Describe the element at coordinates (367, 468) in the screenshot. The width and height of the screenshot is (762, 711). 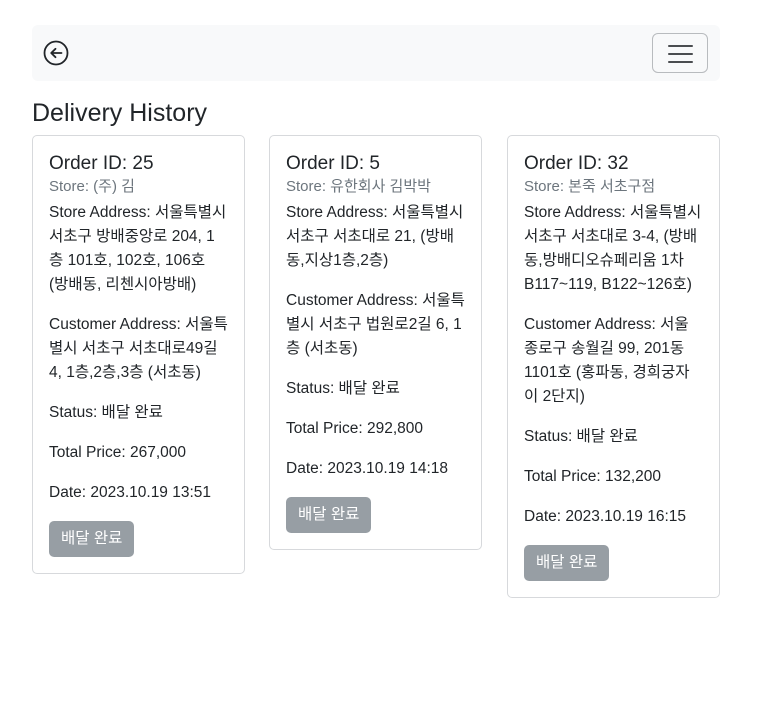
I see `order-date: Date: 2023.10.19 14:18` at that location.